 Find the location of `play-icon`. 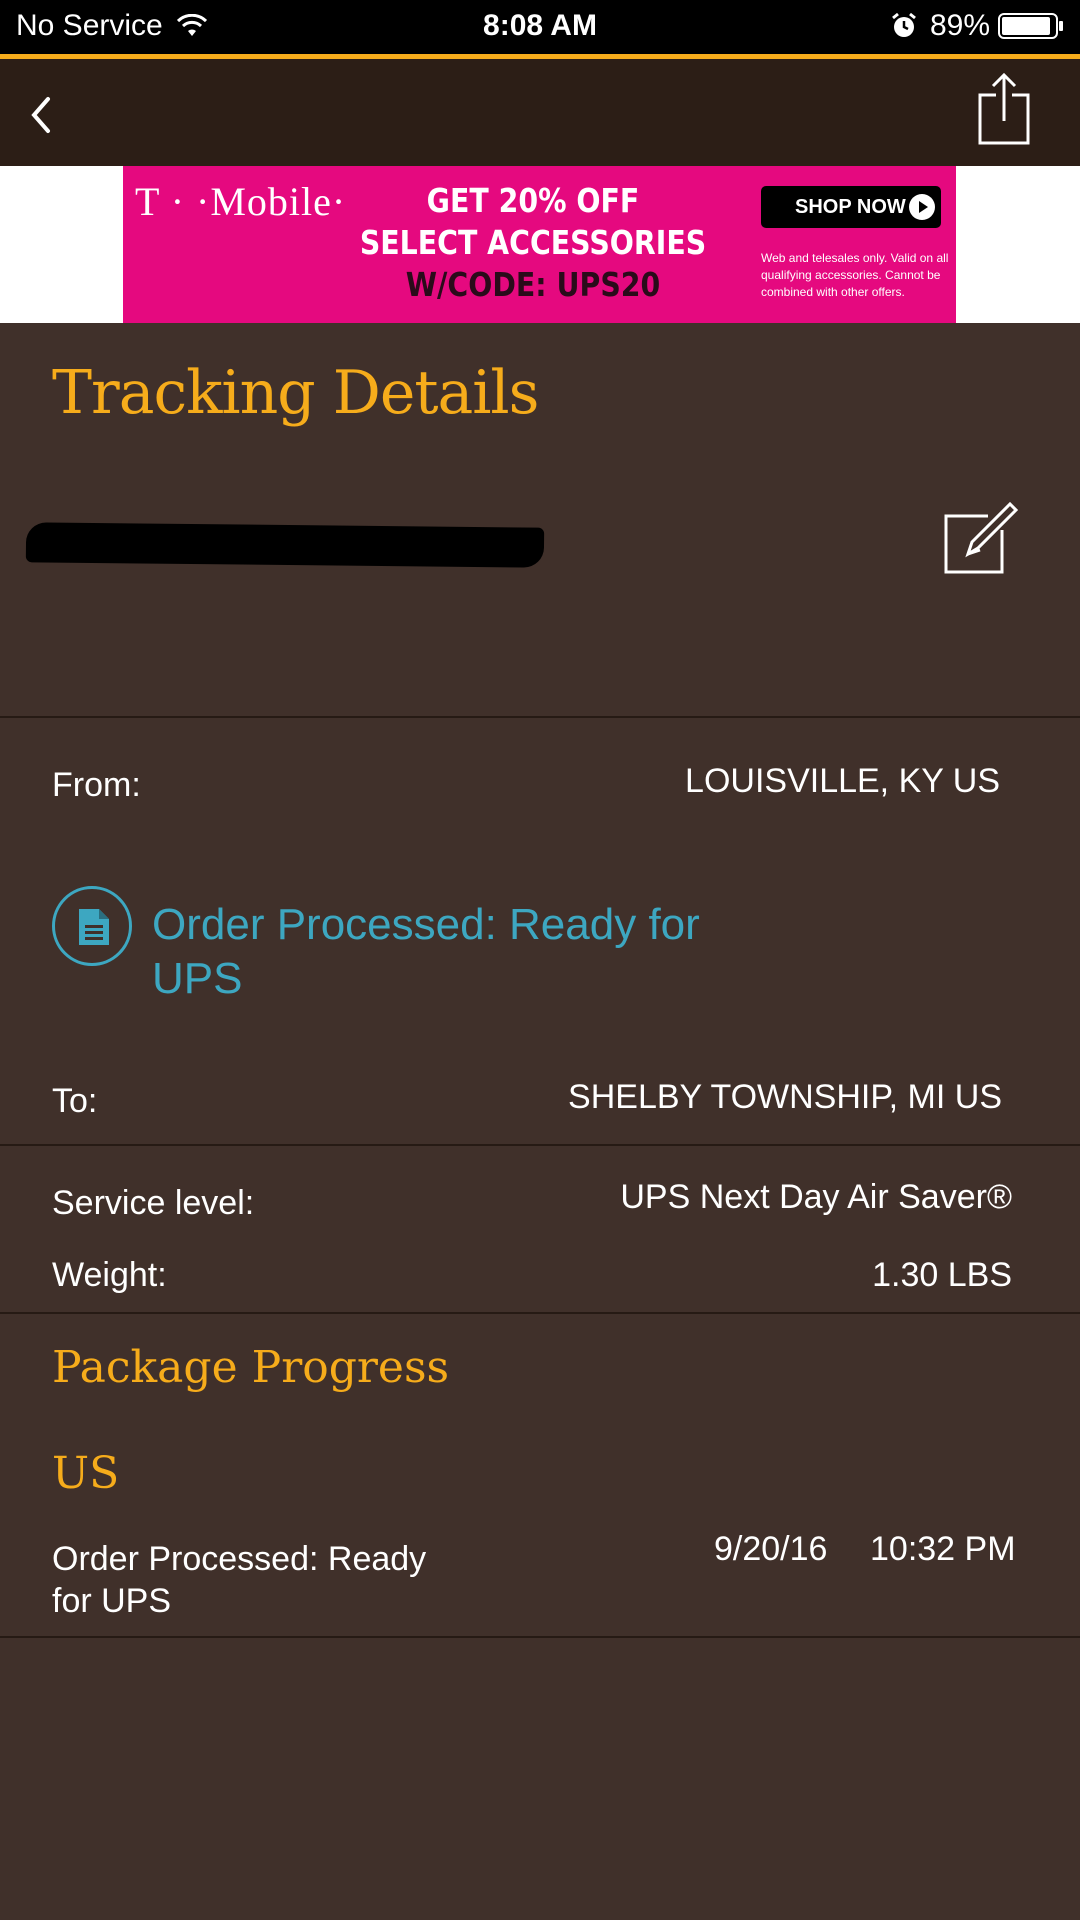

play-icon is located at coordinates (922, 207).